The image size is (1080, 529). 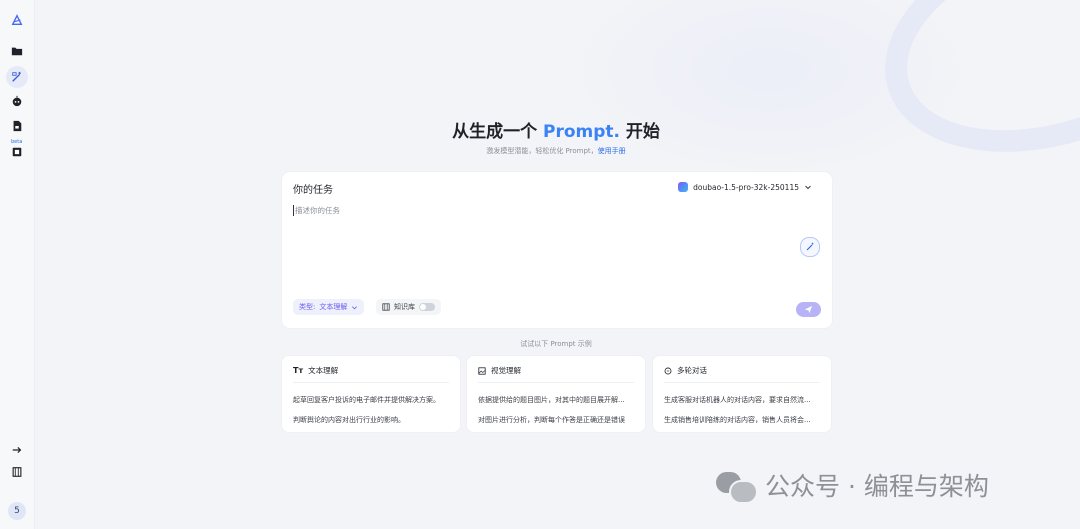 What do you see at coordinates (307, 307) in the screenshot?
I see `type-label: 类型:` at bounding box center [307, 307].